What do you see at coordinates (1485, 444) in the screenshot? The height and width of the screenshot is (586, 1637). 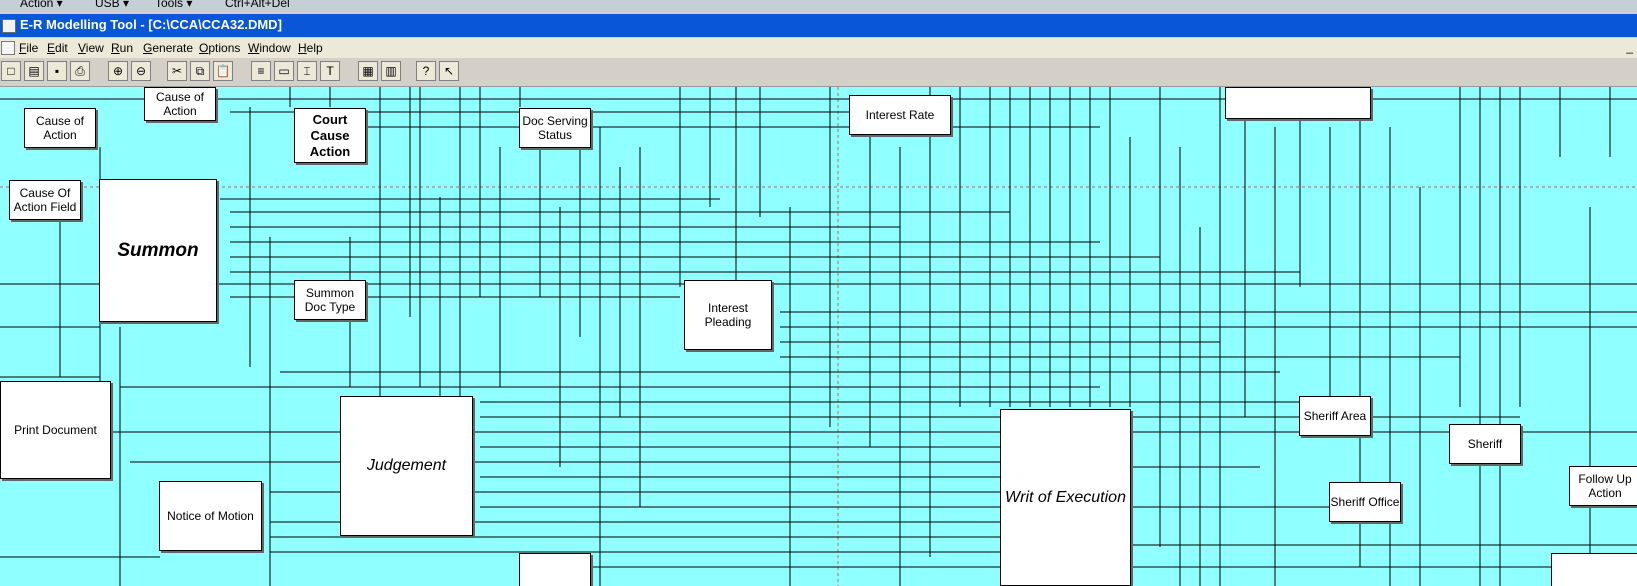 I see `entity-sheriff: Sheriff` at bounding box center [1485, 444].